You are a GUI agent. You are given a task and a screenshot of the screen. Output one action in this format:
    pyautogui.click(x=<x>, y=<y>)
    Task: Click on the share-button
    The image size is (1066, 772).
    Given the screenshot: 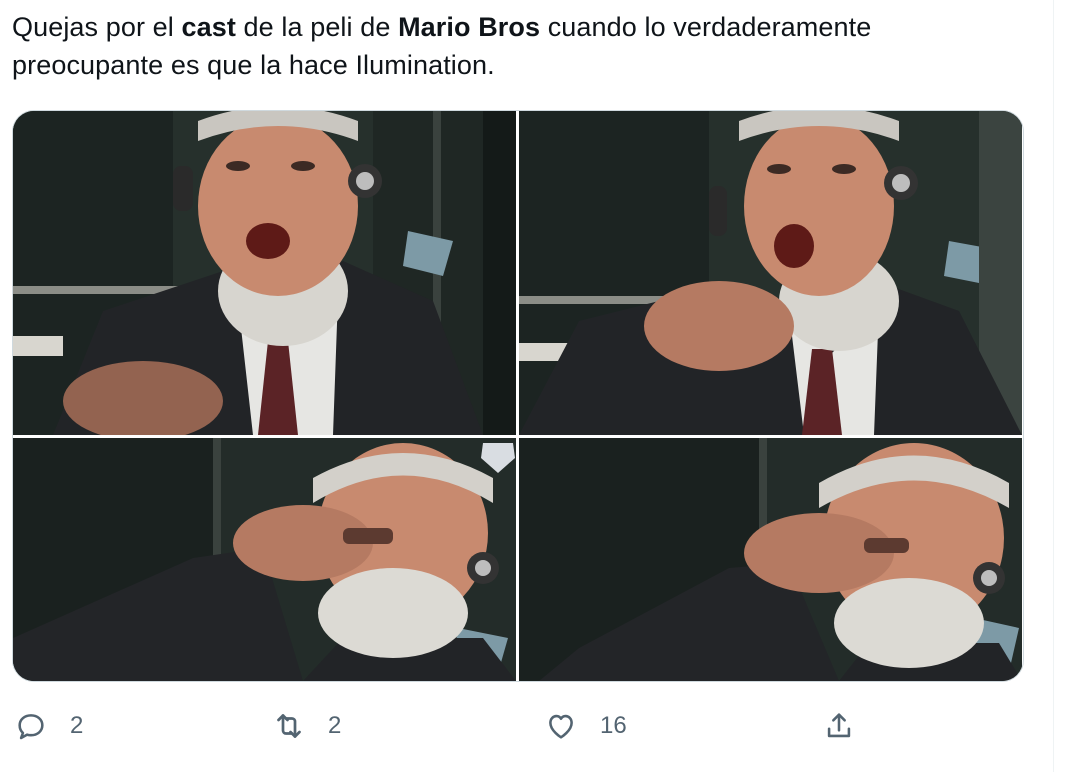 What is the action you would take?
    pyautogui.click(x=839, y=726)
    